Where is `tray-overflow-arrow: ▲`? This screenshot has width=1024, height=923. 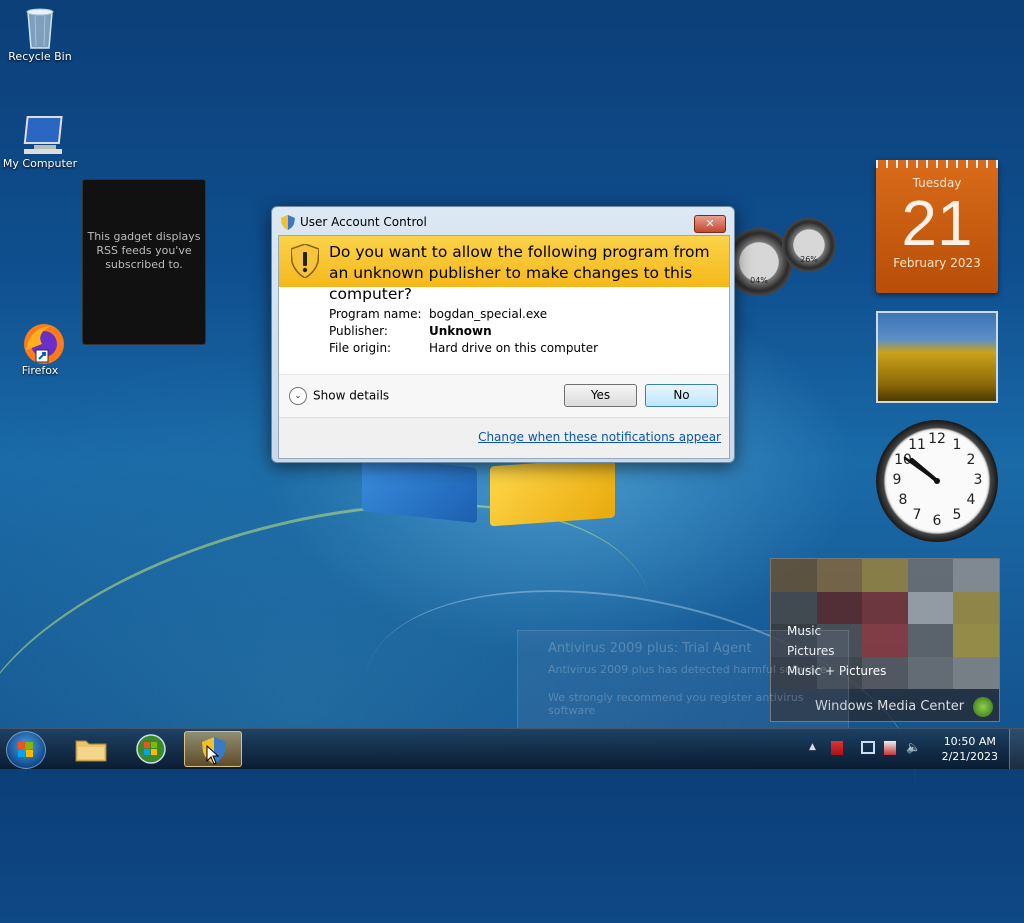
tray-overflow-arrow: ▲ is located at coordinates (812, 747).